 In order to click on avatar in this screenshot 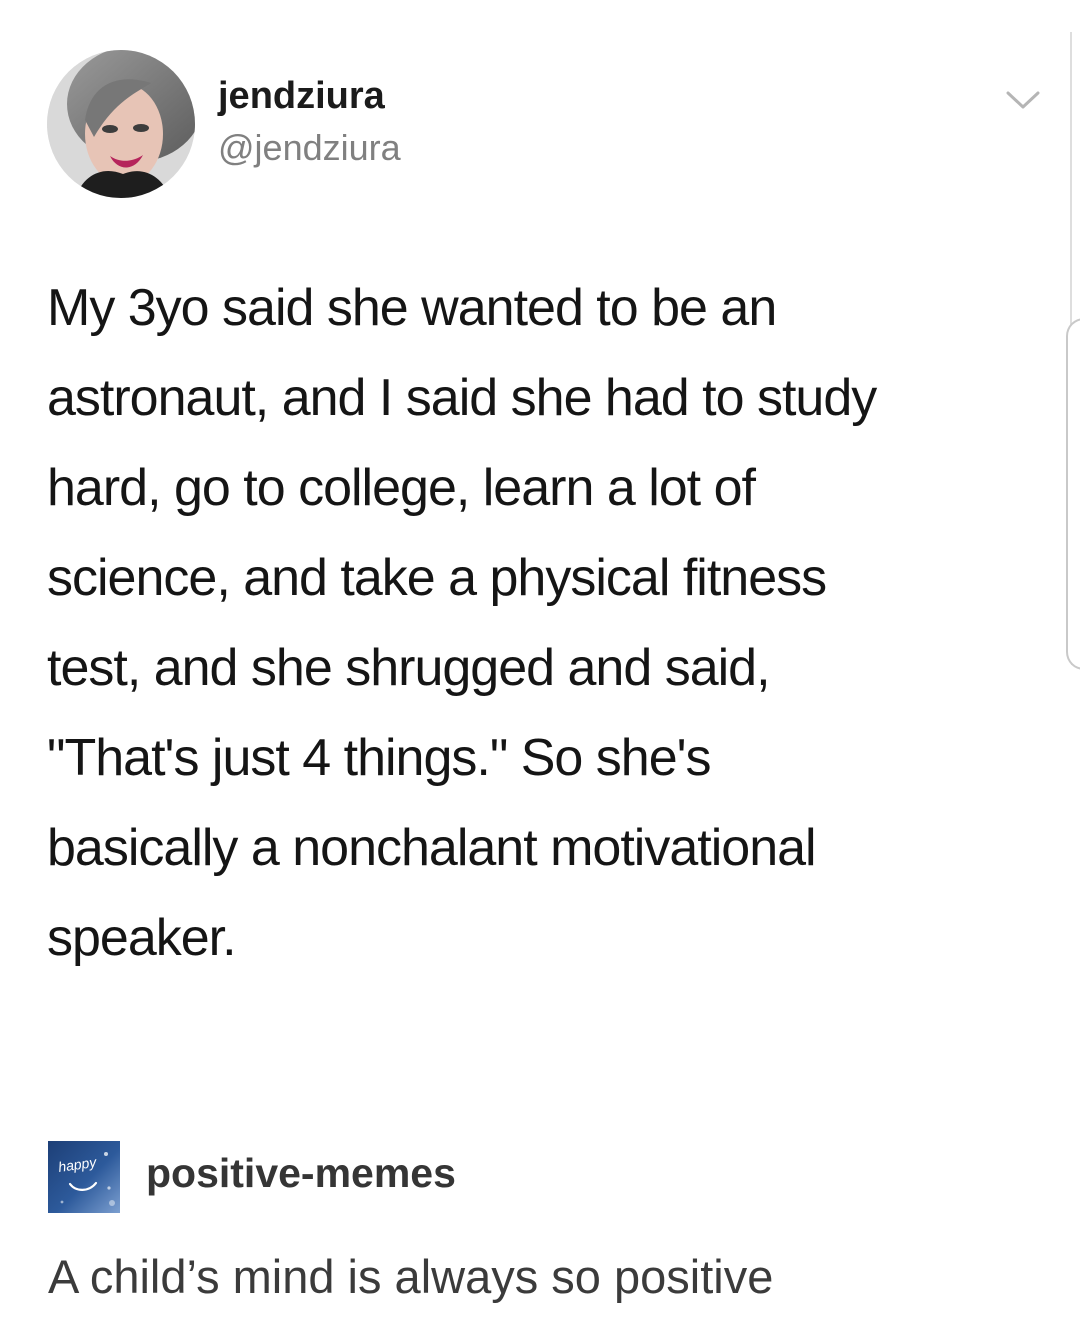, I will do `click(121, 124)`.